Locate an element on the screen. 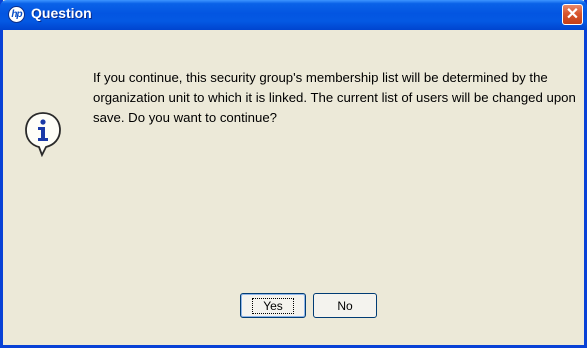  yes-button: Yes is located at coordinates (273, 305).